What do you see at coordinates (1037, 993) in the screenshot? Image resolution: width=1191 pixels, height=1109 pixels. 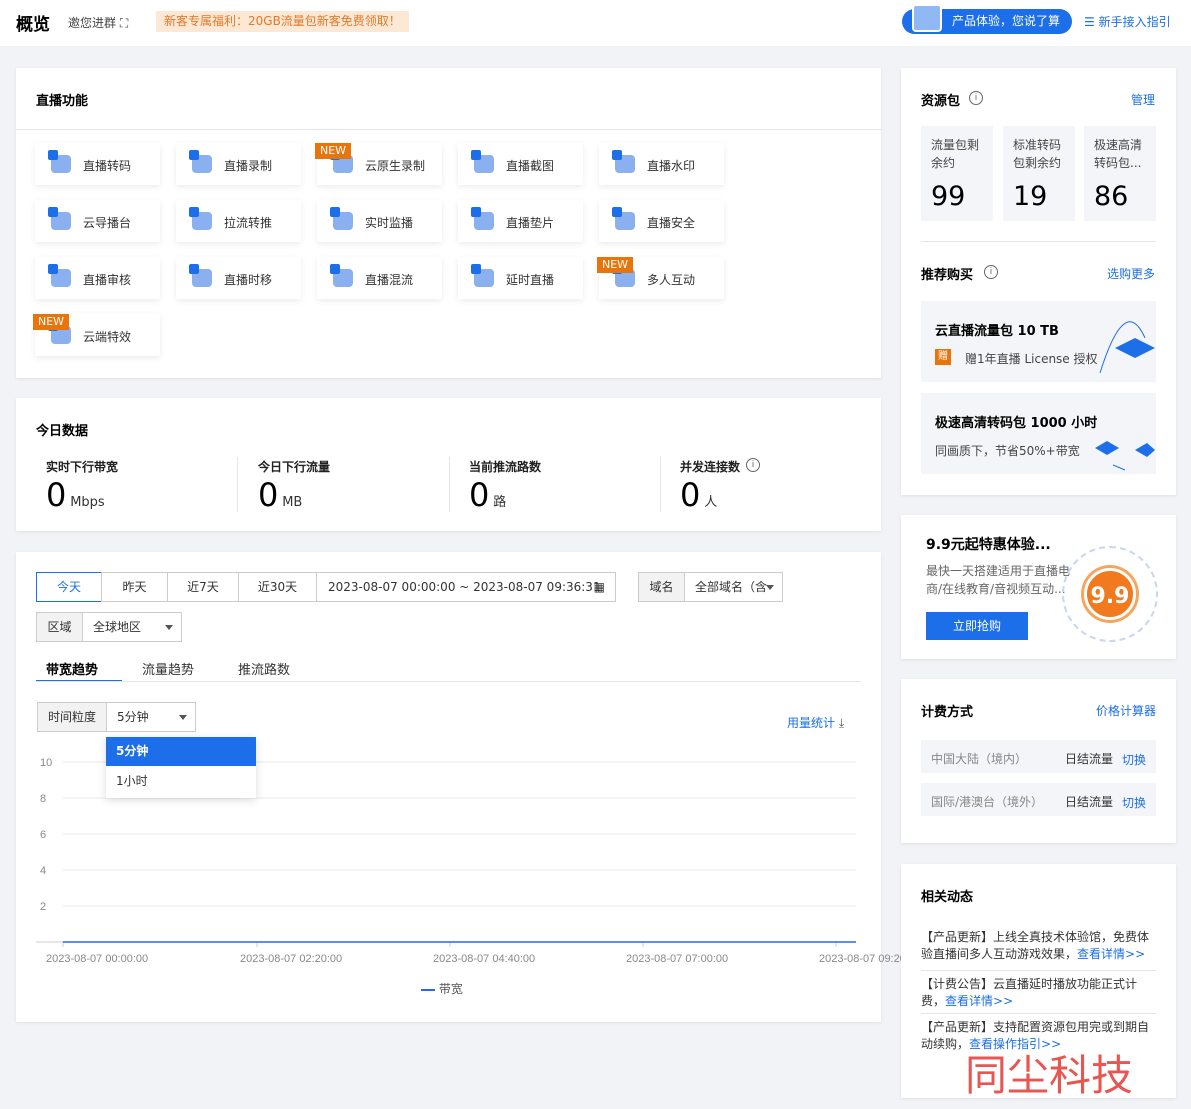 I see `news-item: 【计费公告】云直播延时播放功能正式计费，查看详情>>` at bounding box center [1037, 993].